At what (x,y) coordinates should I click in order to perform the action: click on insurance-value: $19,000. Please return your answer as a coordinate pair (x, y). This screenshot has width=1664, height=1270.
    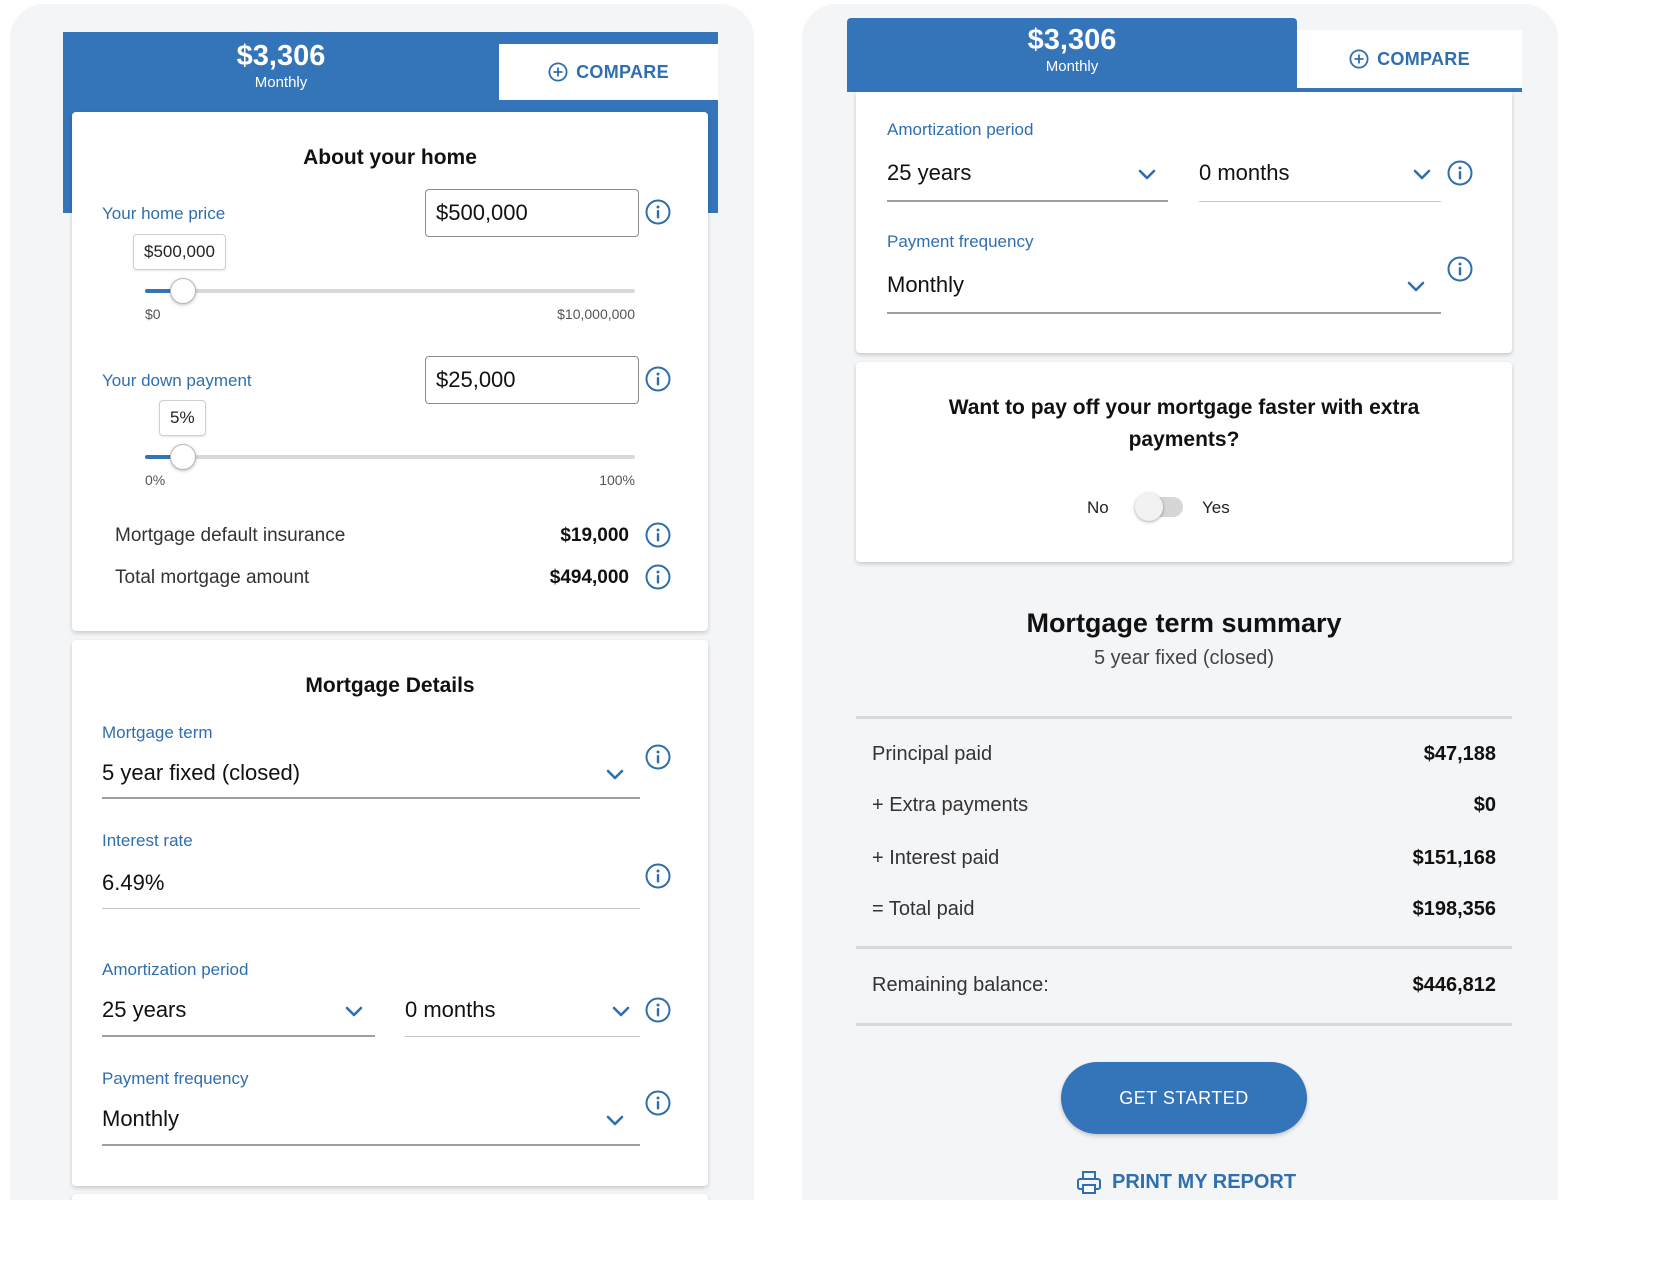
    Looking at the image, I should click on (594, 535).